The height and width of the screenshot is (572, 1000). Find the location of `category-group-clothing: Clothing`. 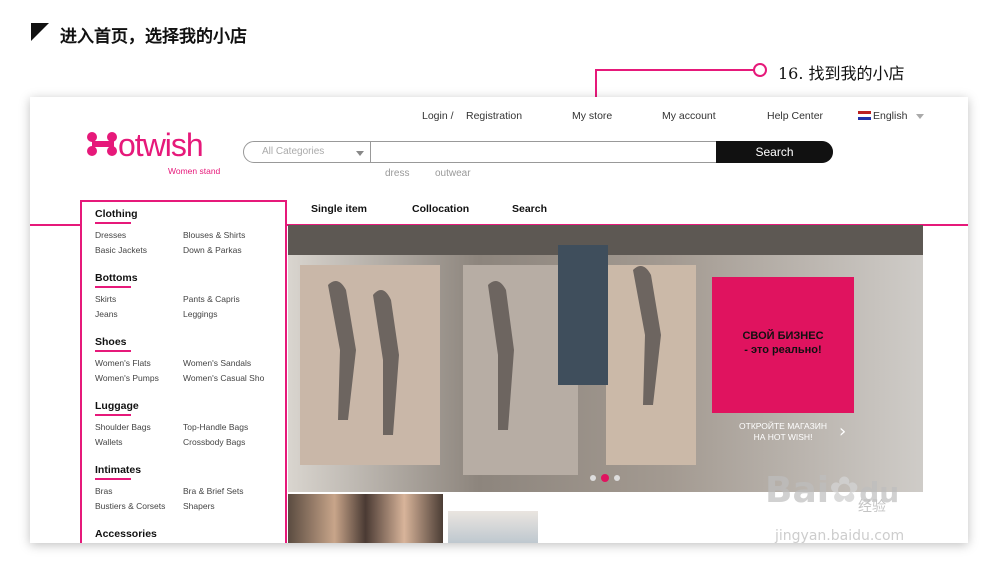

category-group-clothing: Clothing is located at coordinates (116, 216).